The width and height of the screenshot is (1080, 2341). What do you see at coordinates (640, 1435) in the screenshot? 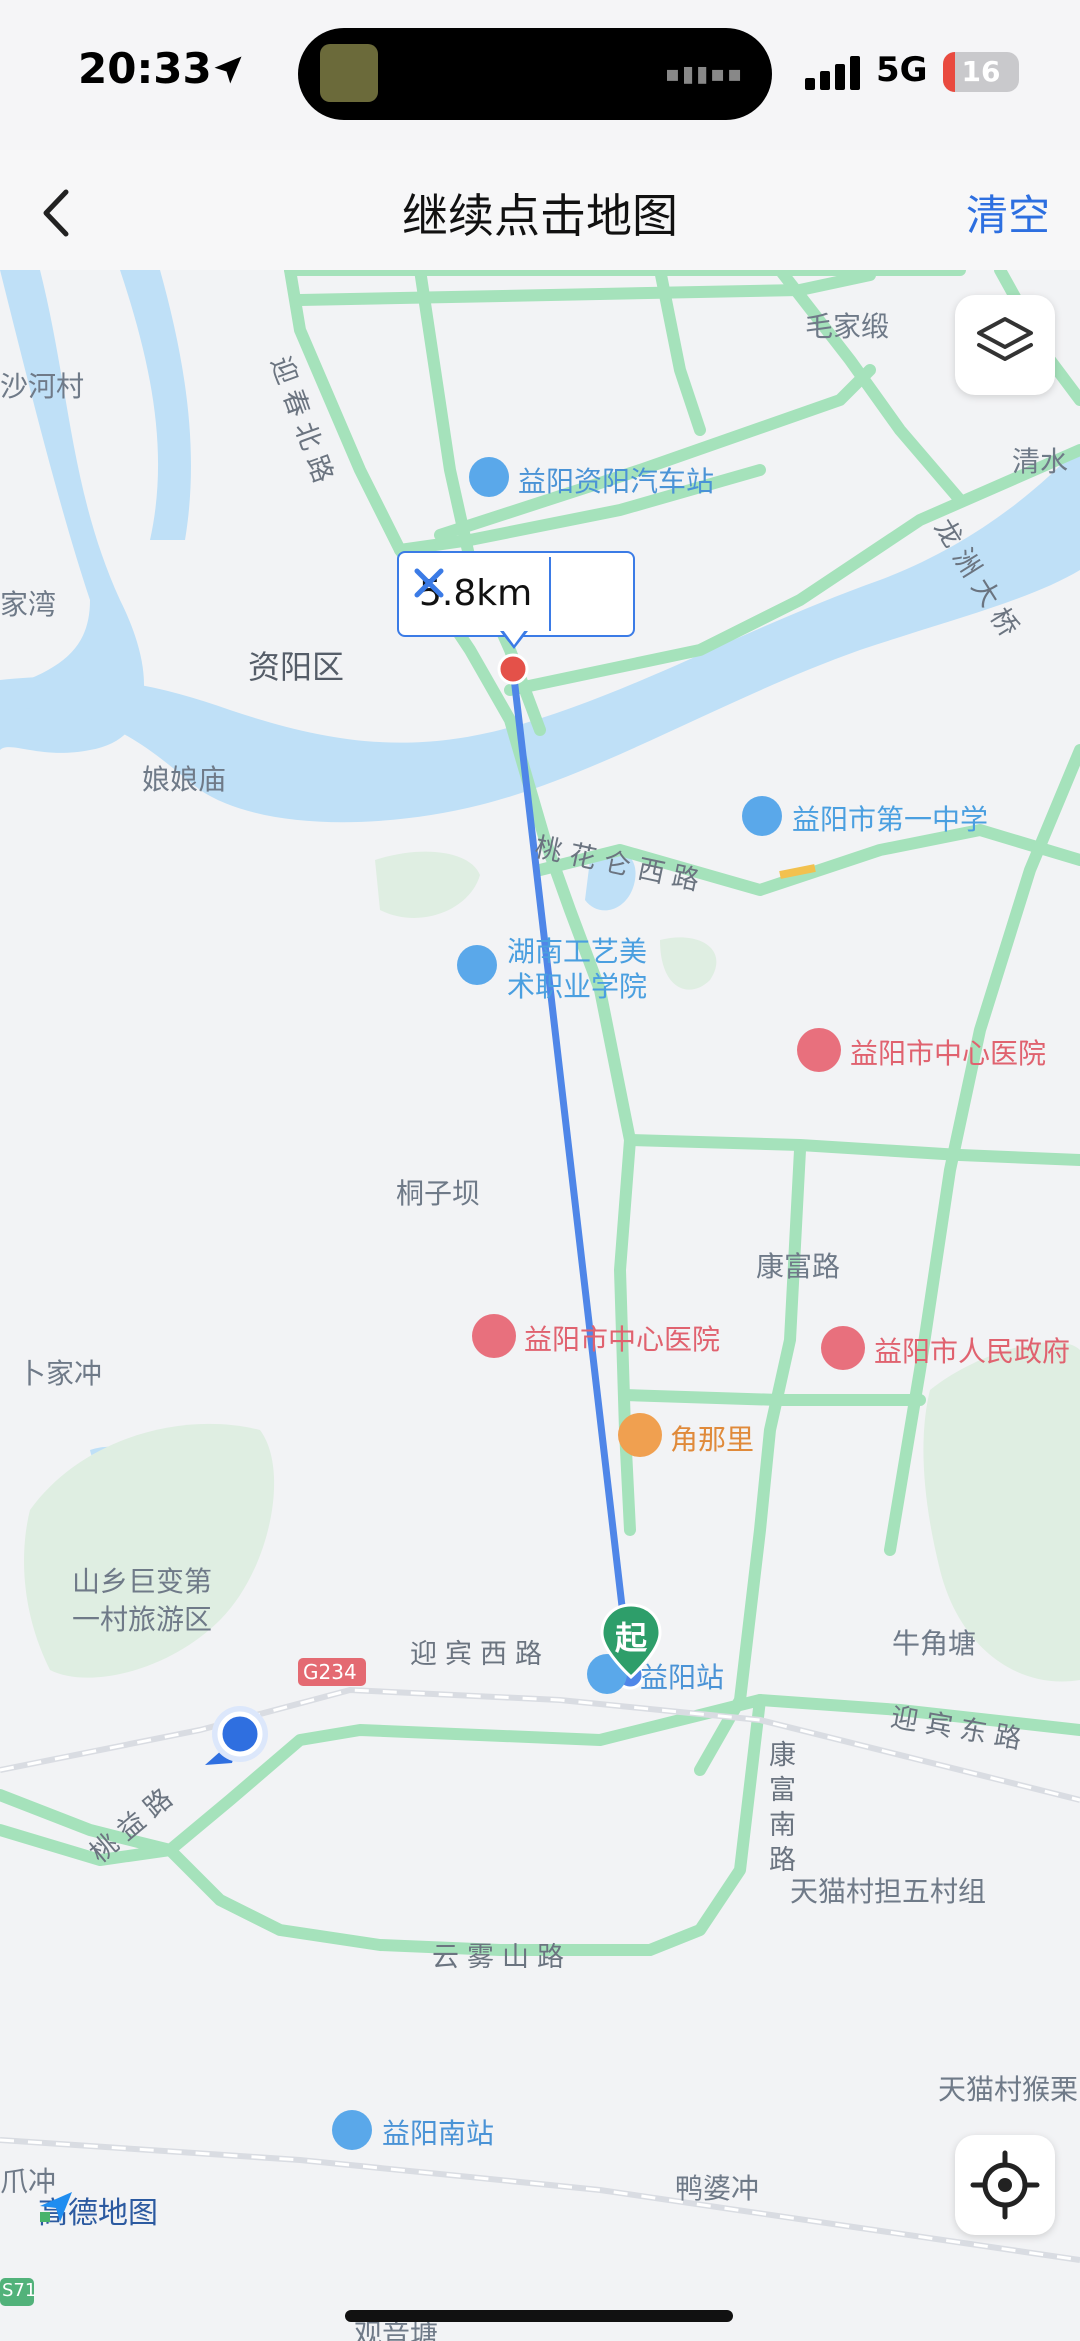
I see `shopping-icon` at bounding box center [640, 1435].